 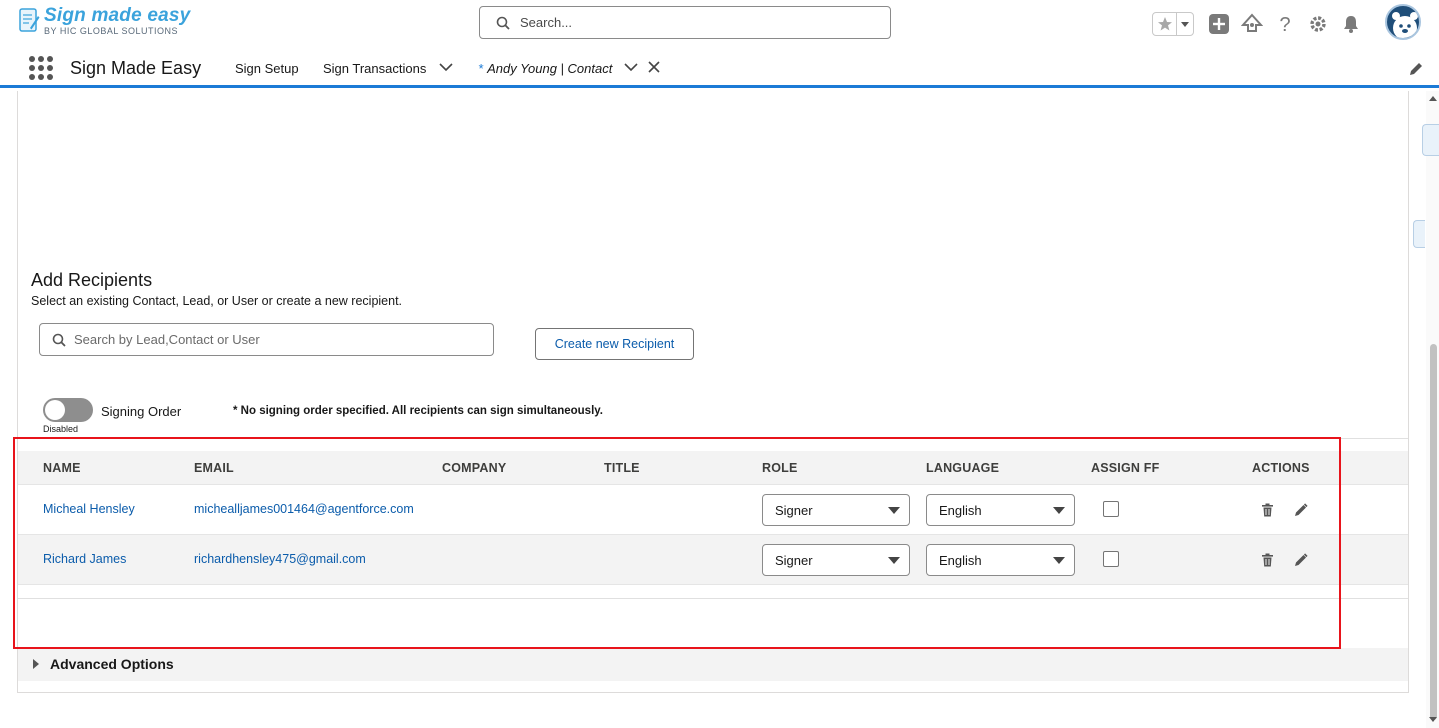 What do you see at coordinates (280, 559) in the screenshot?
I see `recipient-email-link: richardhensley475@gmail.com` at bounding box center [280, 559].